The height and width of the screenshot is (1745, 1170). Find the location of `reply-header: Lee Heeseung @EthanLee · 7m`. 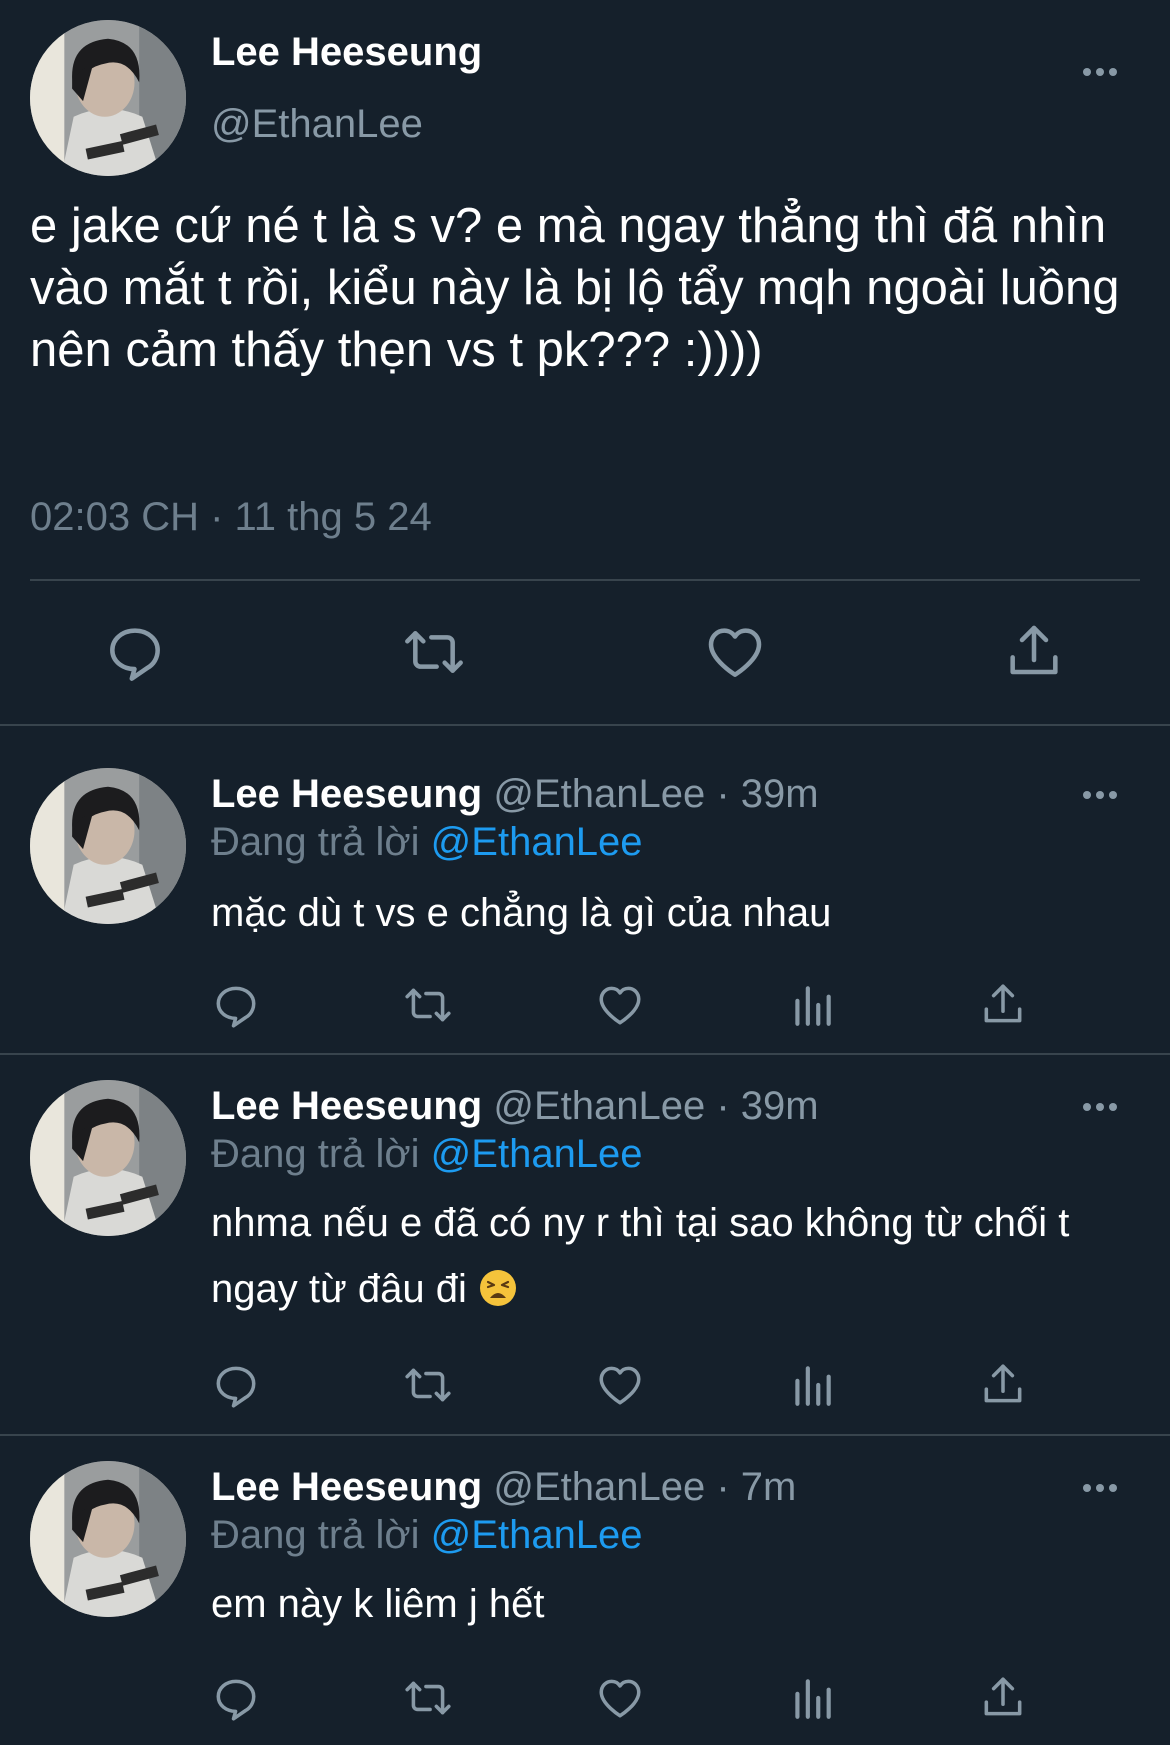

reply-header: Lee Heeseung @EthanLee · 7m is located at coordinates (503, 1487).